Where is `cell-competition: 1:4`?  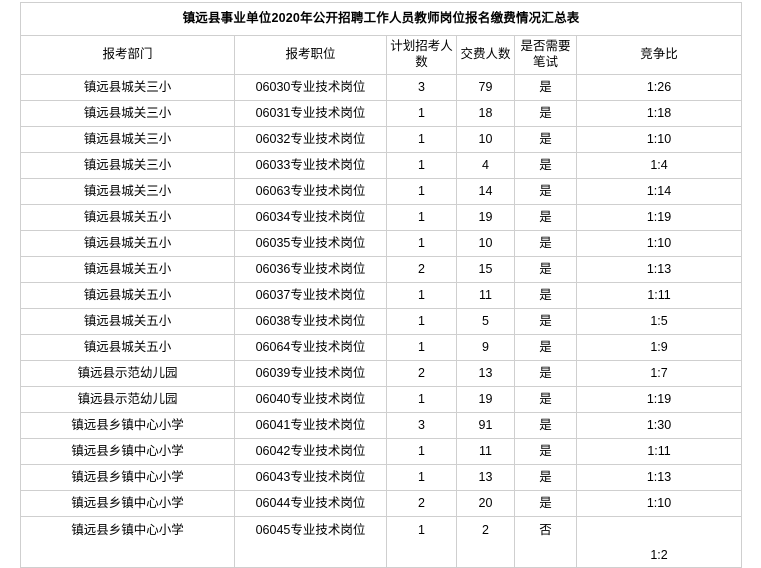 cell-competition: 1:4 is located at coordinates (659, 165).